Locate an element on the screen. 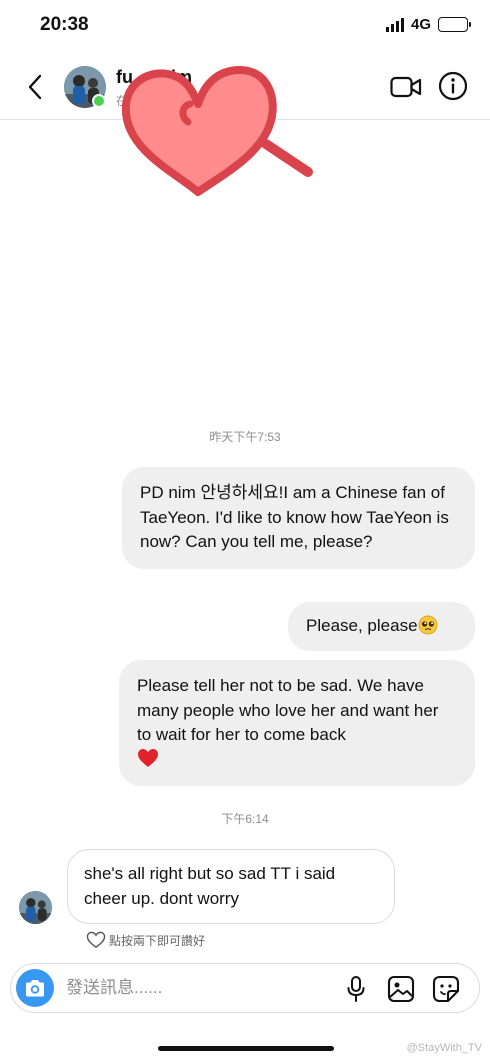 The height and width of the screenshot is (1063, 490). voice-message-button is located at coordinates (356, 989).